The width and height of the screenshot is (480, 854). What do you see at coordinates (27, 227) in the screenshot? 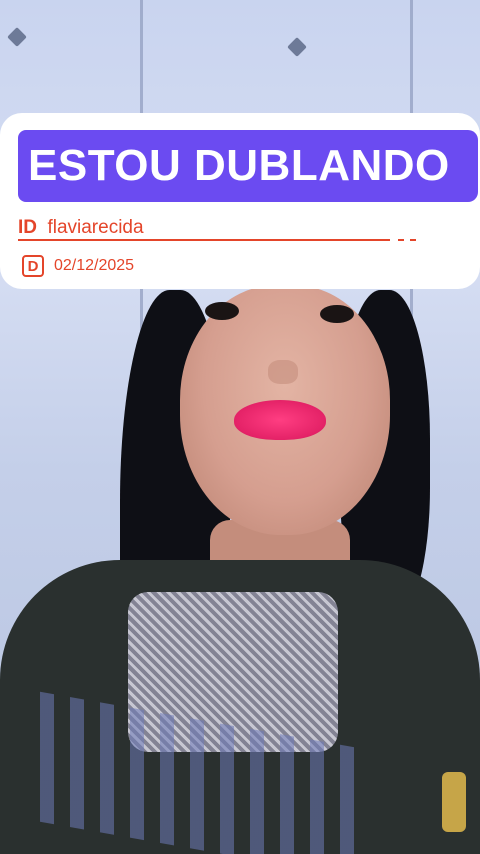
I see `id-prefix: ID` at bounding box center [27, 227].